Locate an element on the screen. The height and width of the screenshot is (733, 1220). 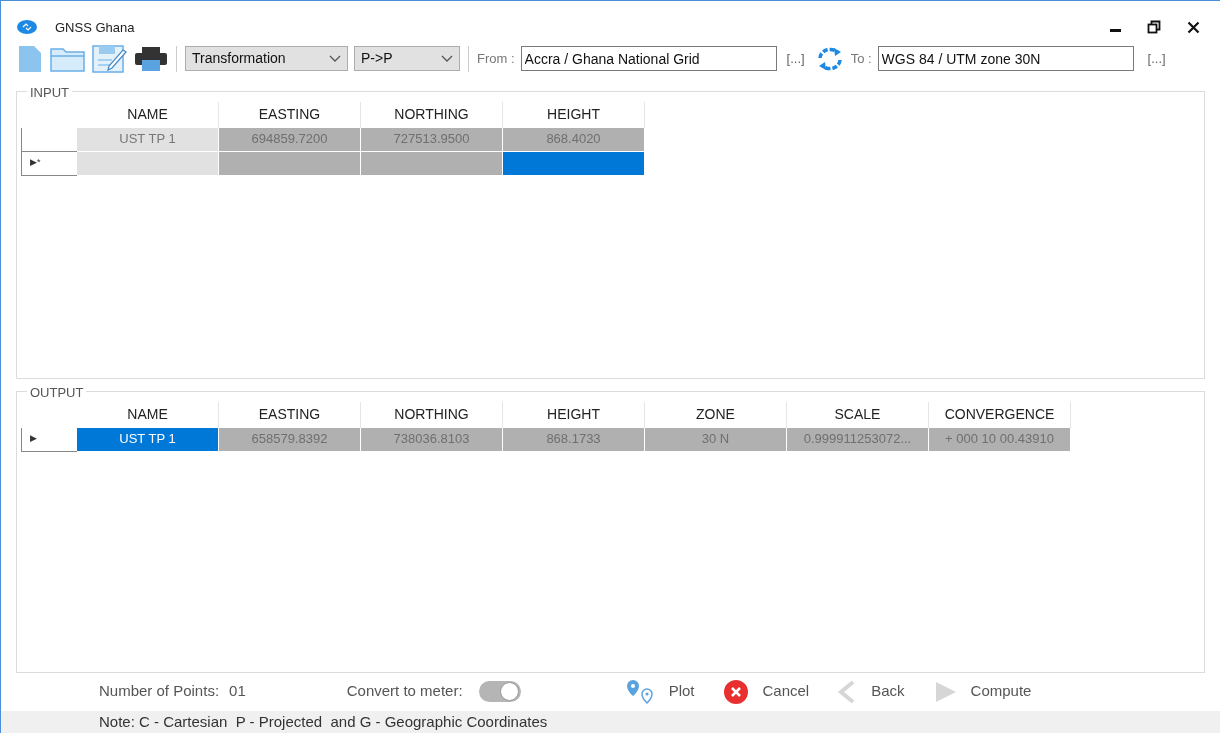
points-label: Number of Points: is located at coordinates (159, 691).